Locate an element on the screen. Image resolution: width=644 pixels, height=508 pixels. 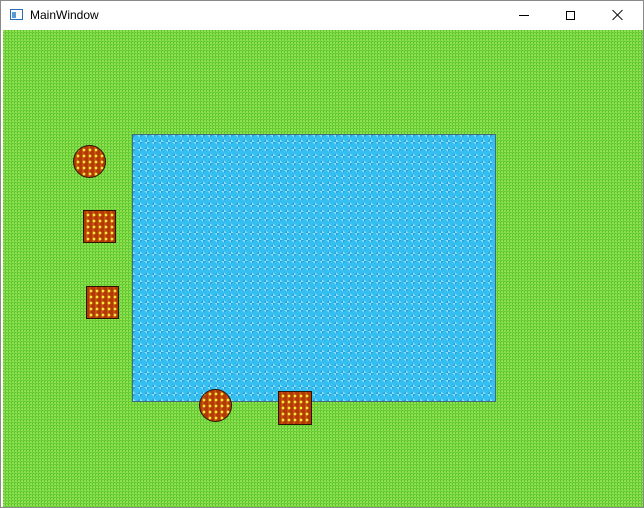
window-title: MainWindow is located at coordinates (64, 15).